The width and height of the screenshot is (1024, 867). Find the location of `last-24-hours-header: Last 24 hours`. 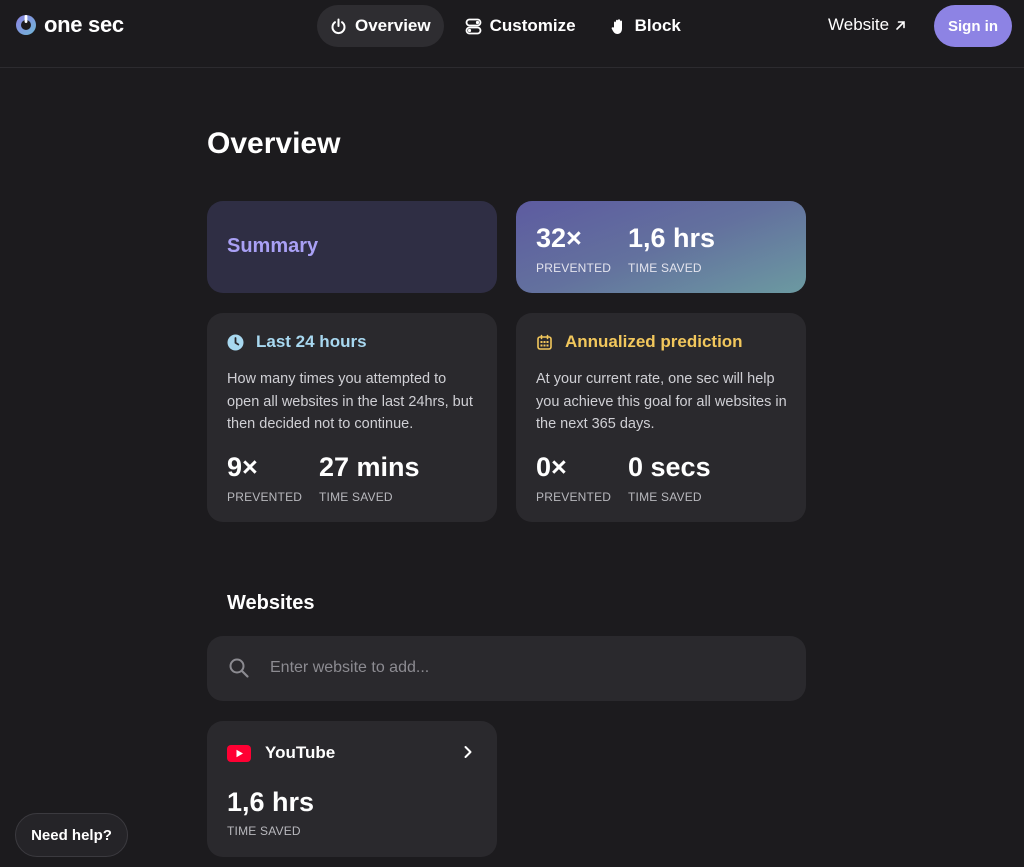

last-24-hours-header: Last 24 hours is located at coordinates (297, 342).